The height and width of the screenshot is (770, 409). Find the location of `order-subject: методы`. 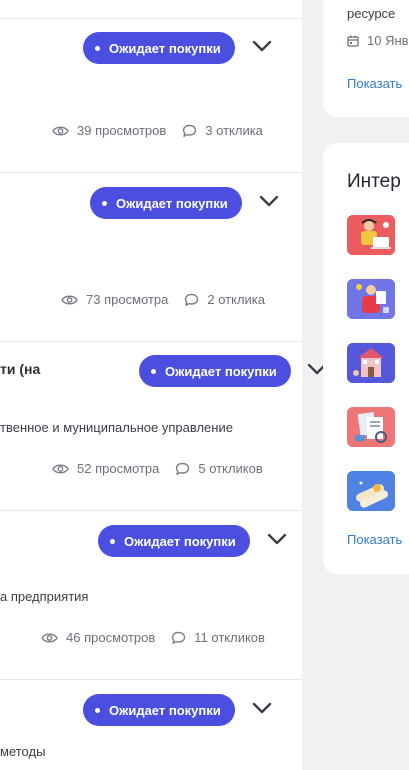

order-subject: методы is located at coordinates (23, 751).